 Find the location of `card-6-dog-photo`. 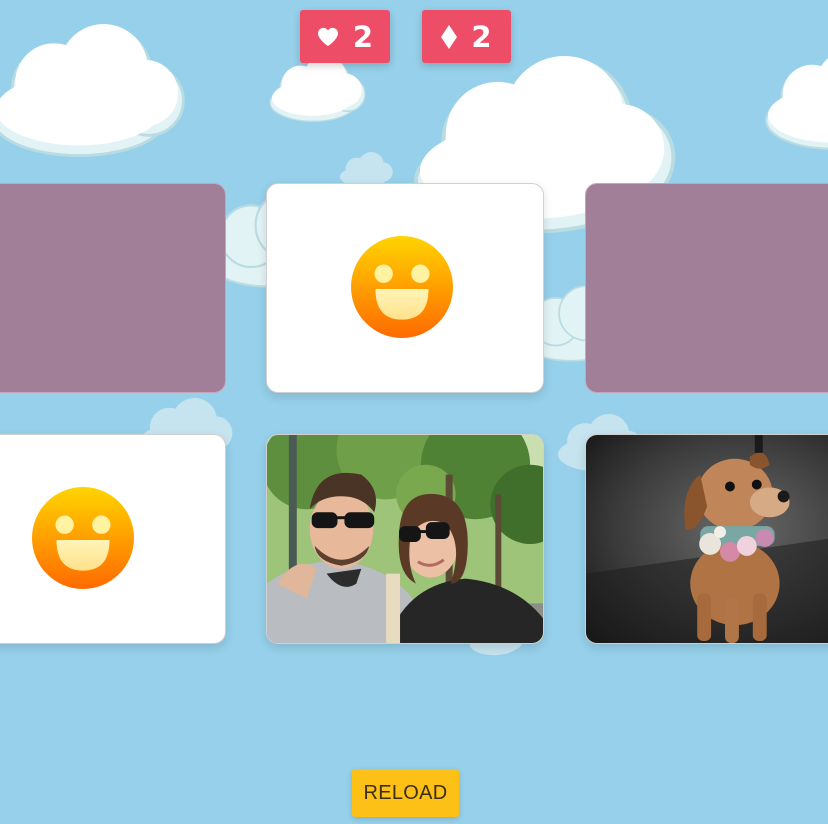

card-6-dog-photo is located at coordinates (706, 539).